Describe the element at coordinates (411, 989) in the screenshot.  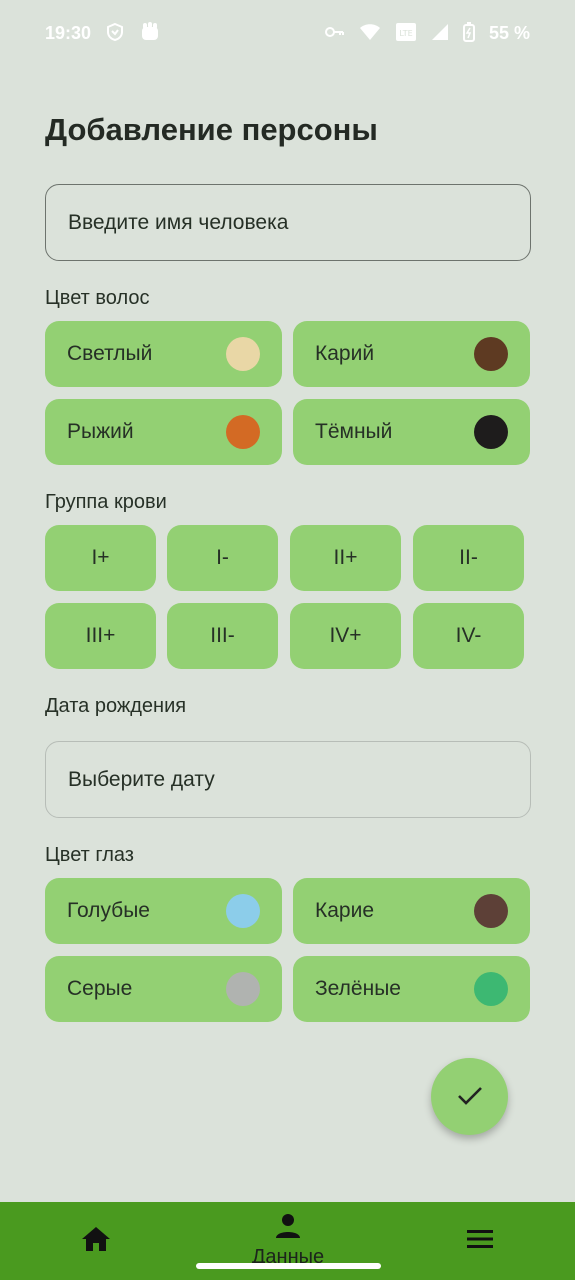
I see `eye-option-green: Зелёные` at that location.